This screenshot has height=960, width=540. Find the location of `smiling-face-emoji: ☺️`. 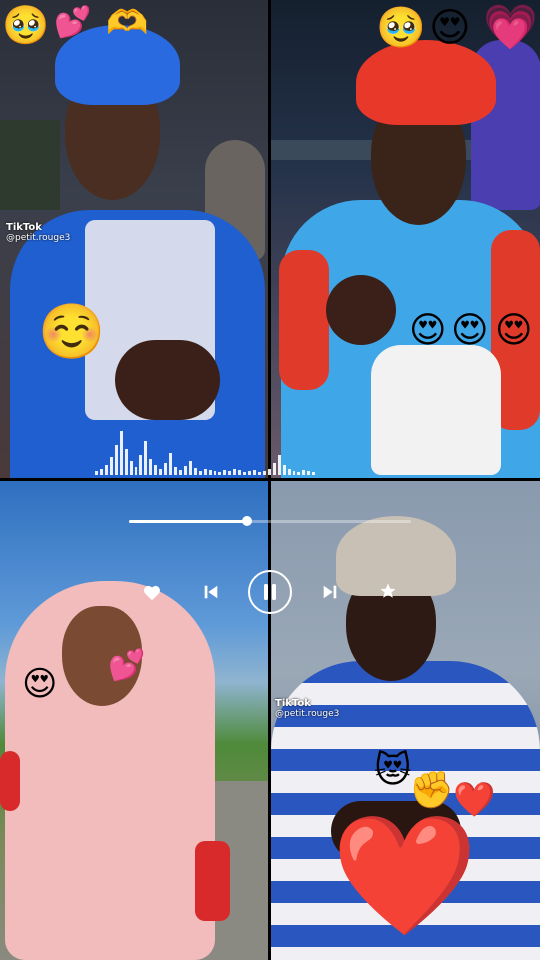

smiling-face-emoji: ☺️ is located at coordinates (72, 331).